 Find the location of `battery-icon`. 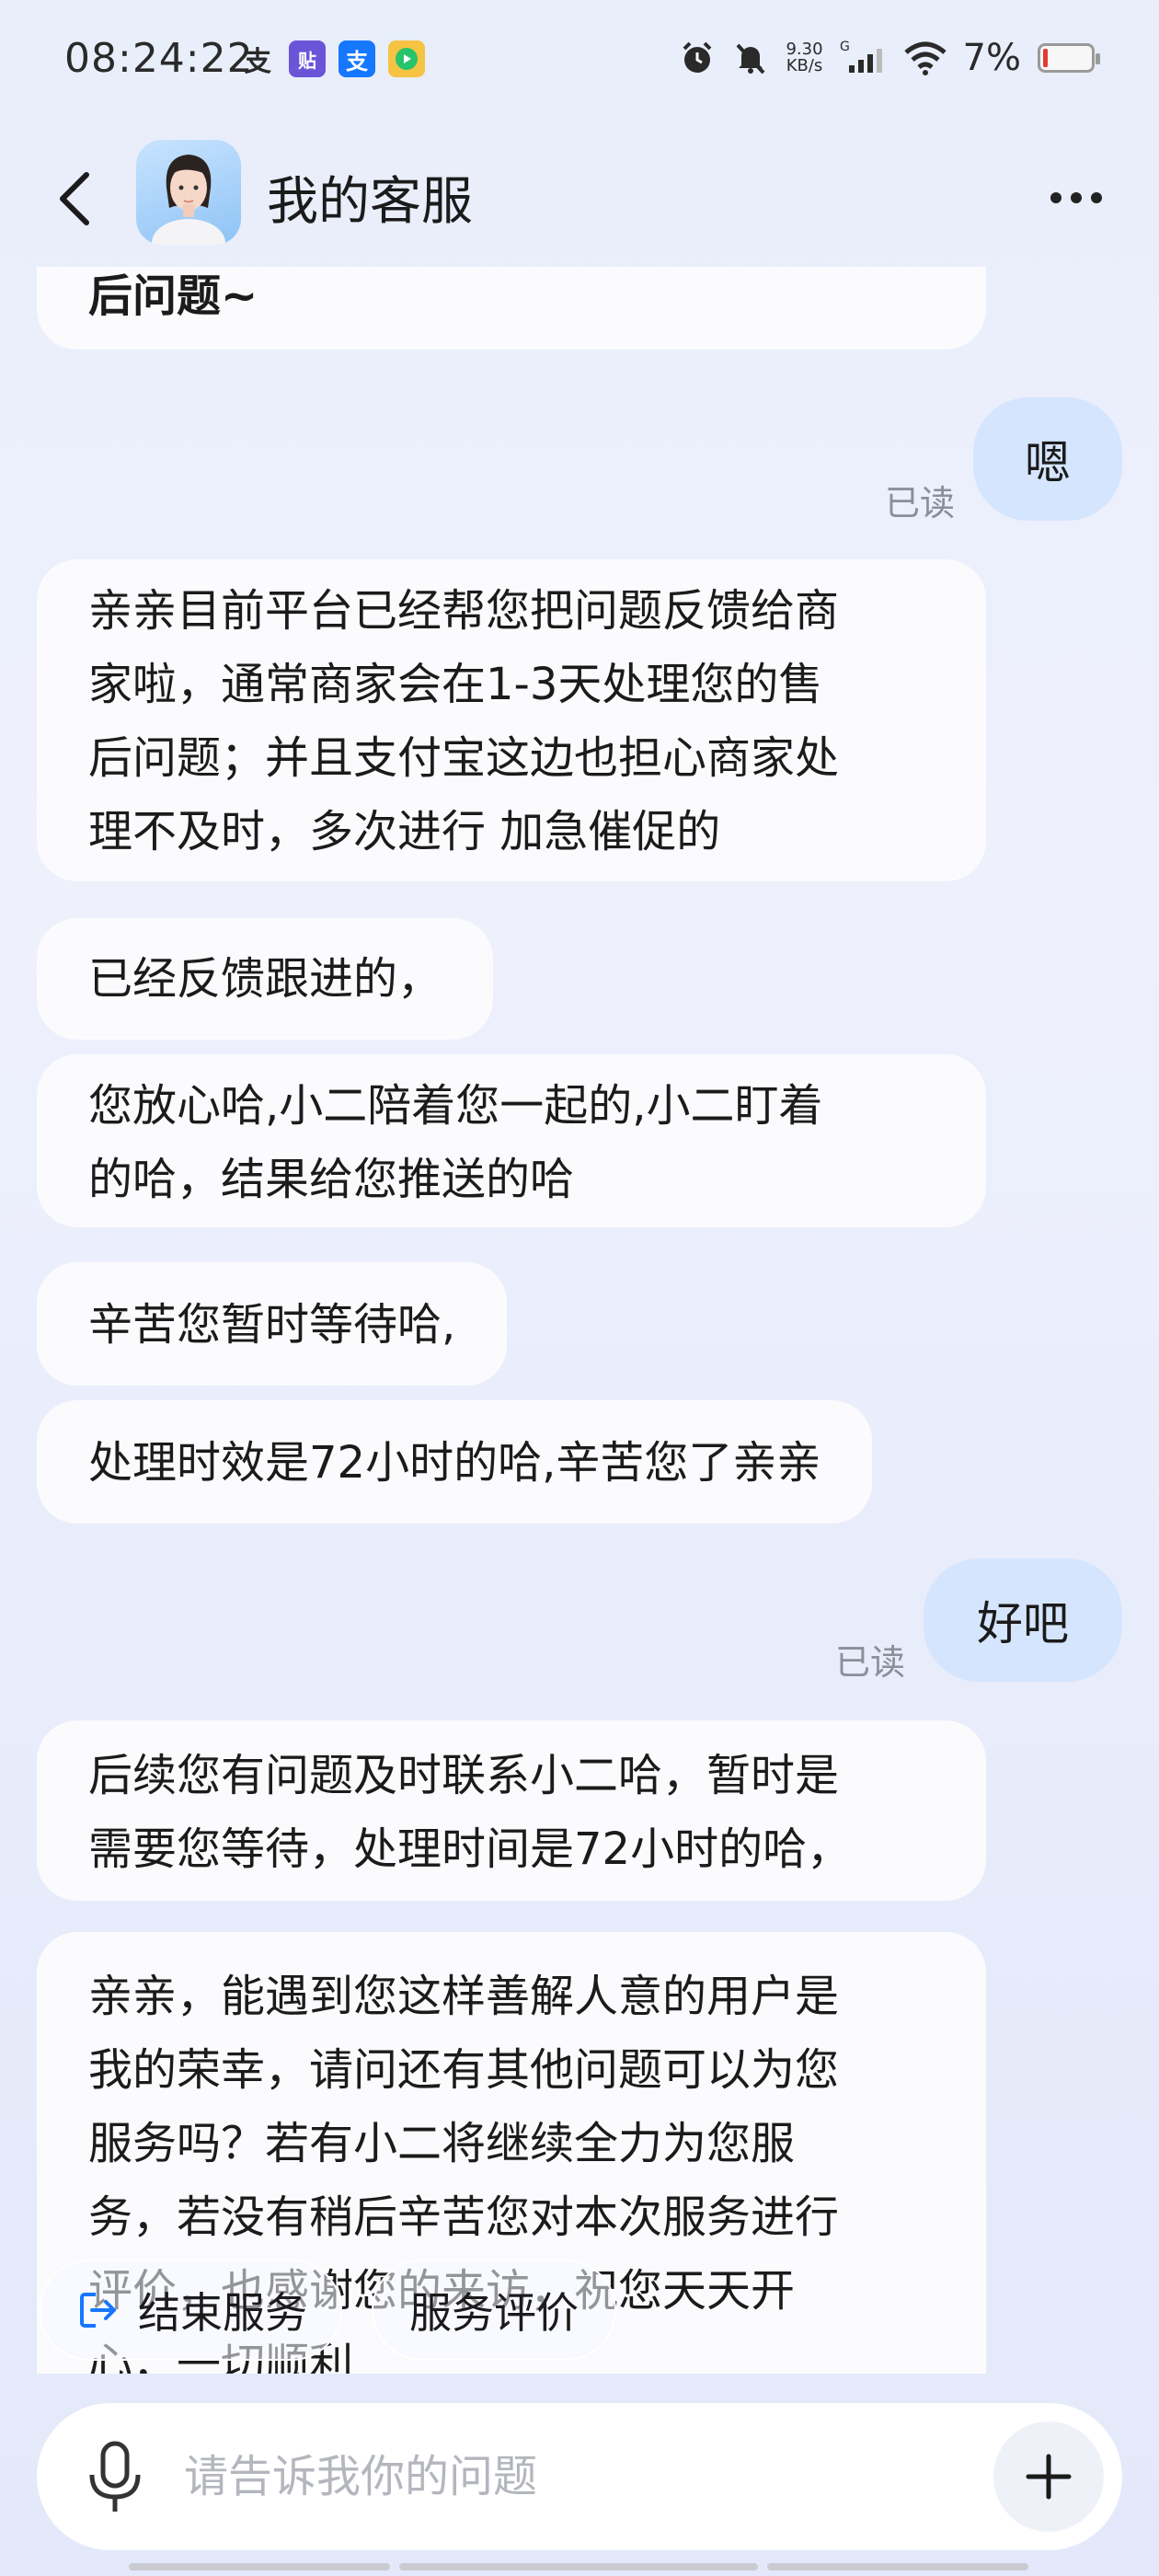

battery-icon is located at coordinates (1069, 58).